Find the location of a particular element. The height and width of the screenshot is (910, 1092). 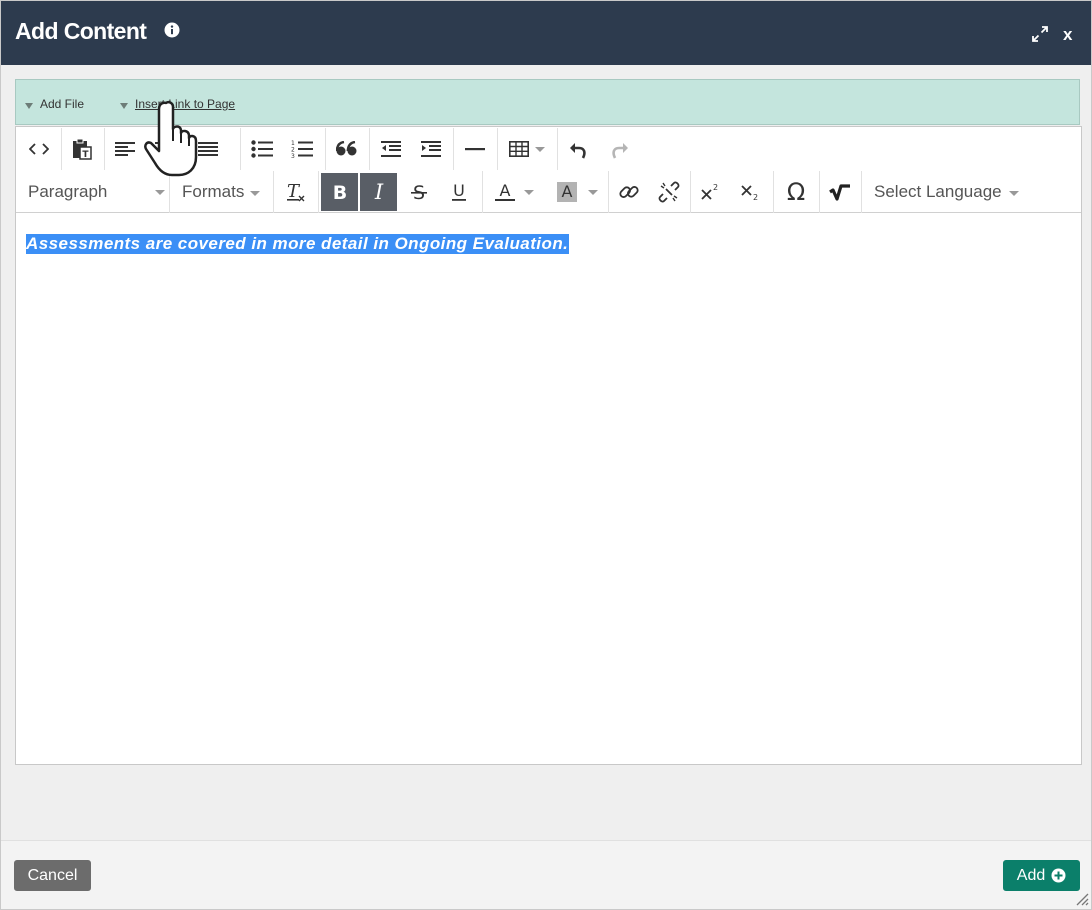

block-format-select: Paragraph is located at coordinates (103, 192).